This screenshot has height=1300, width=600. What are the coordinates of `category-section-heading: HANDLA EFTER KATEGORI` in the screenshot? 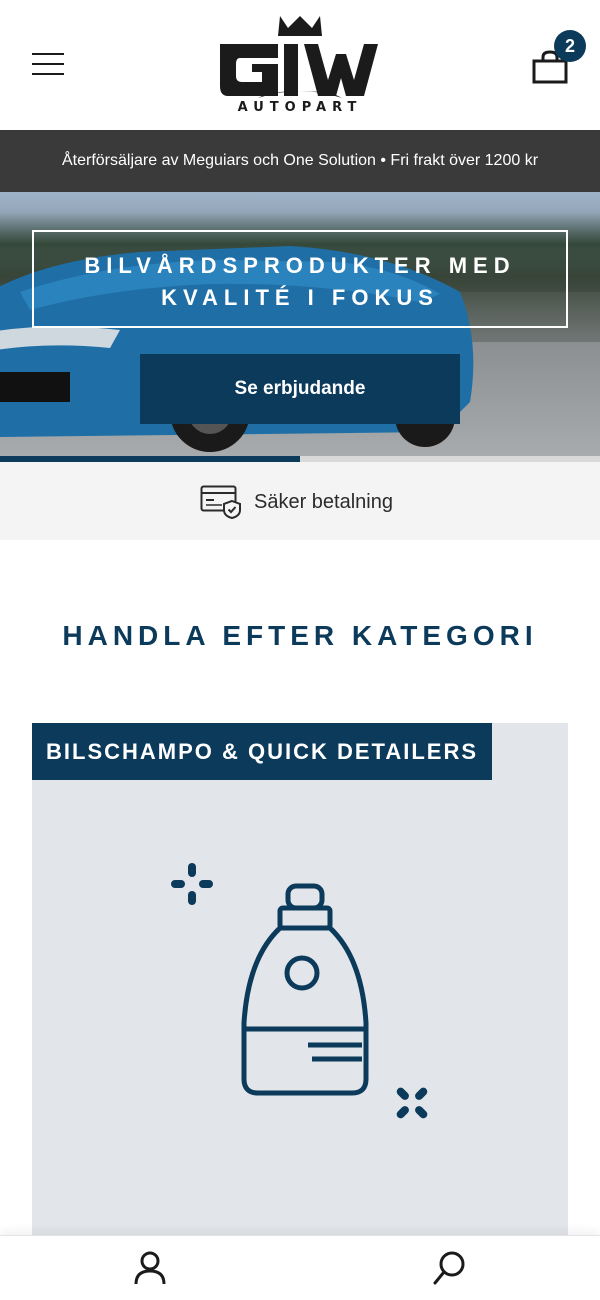 It's located at (300, 635).